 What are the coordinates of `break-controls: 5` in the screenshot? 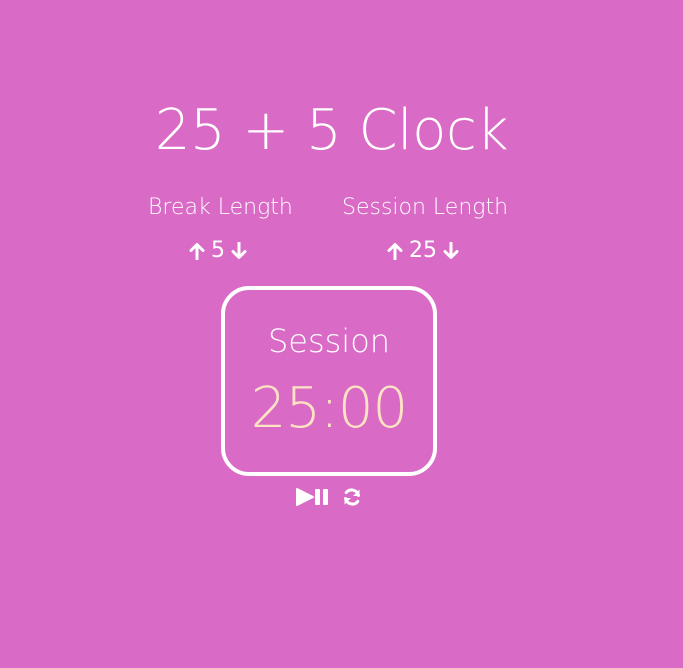 It's located at (218, 251).